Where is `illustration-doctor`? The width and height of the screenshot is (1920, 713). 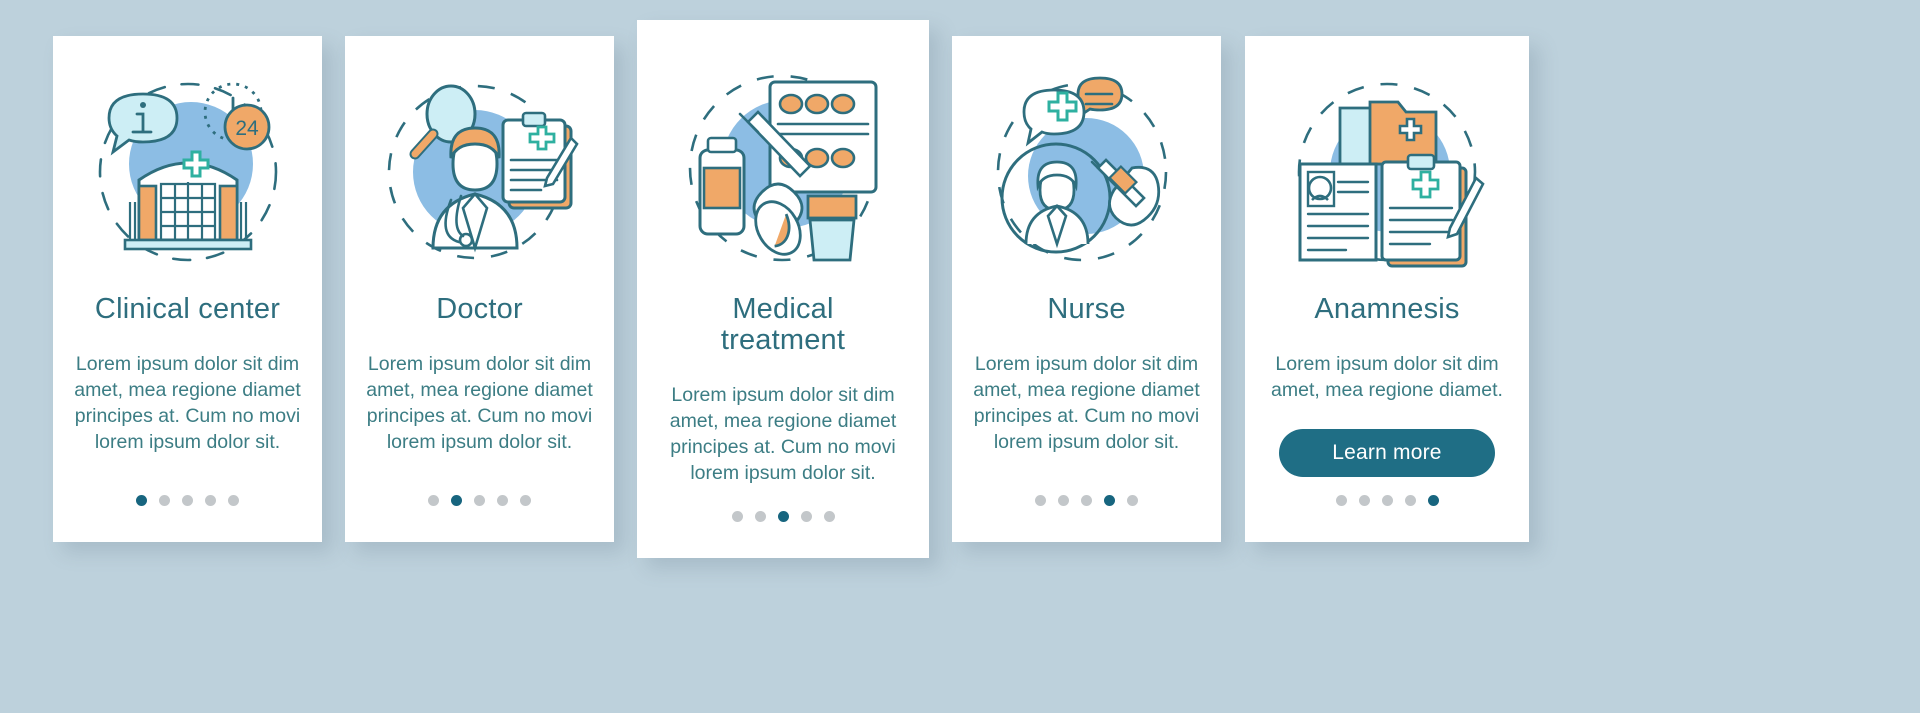
illustration-doctor is located at coordinates (479, 172).